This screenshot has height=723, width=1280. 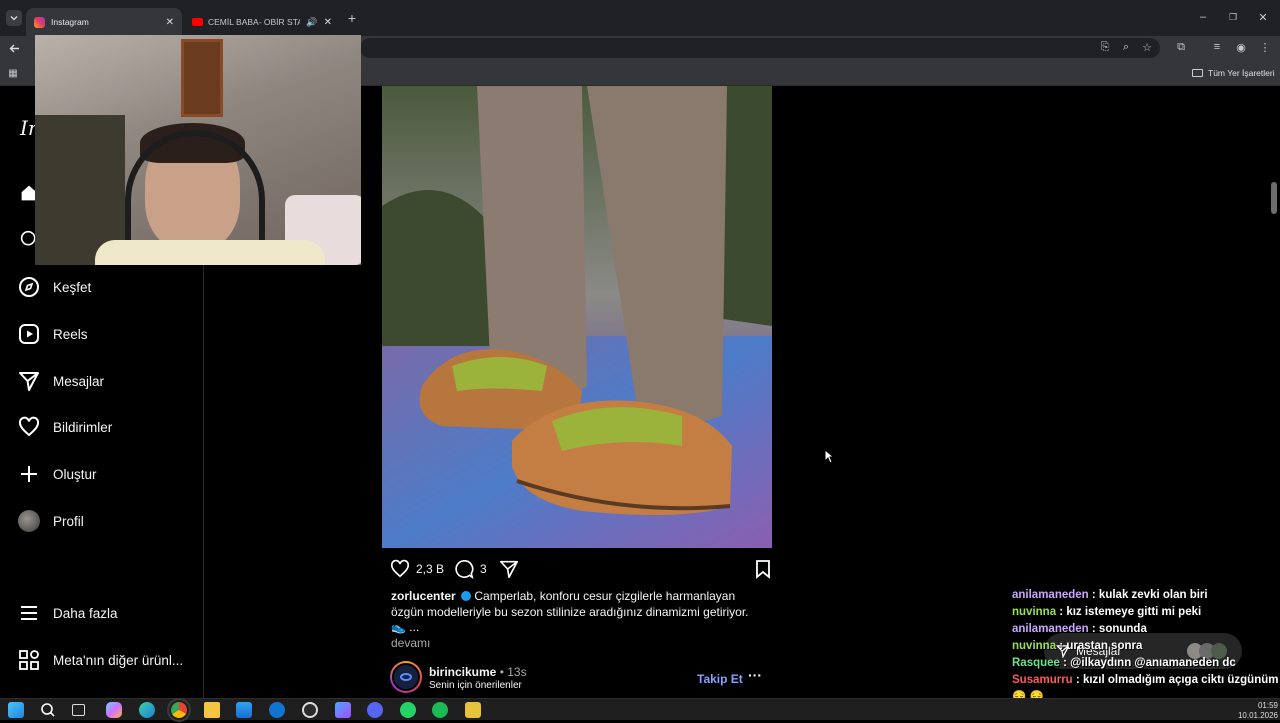 What do you see at coordinates (1126, 47) in the screenshot?
I see `zoom-icon: ⌕` at bounding box center [1126, 47].